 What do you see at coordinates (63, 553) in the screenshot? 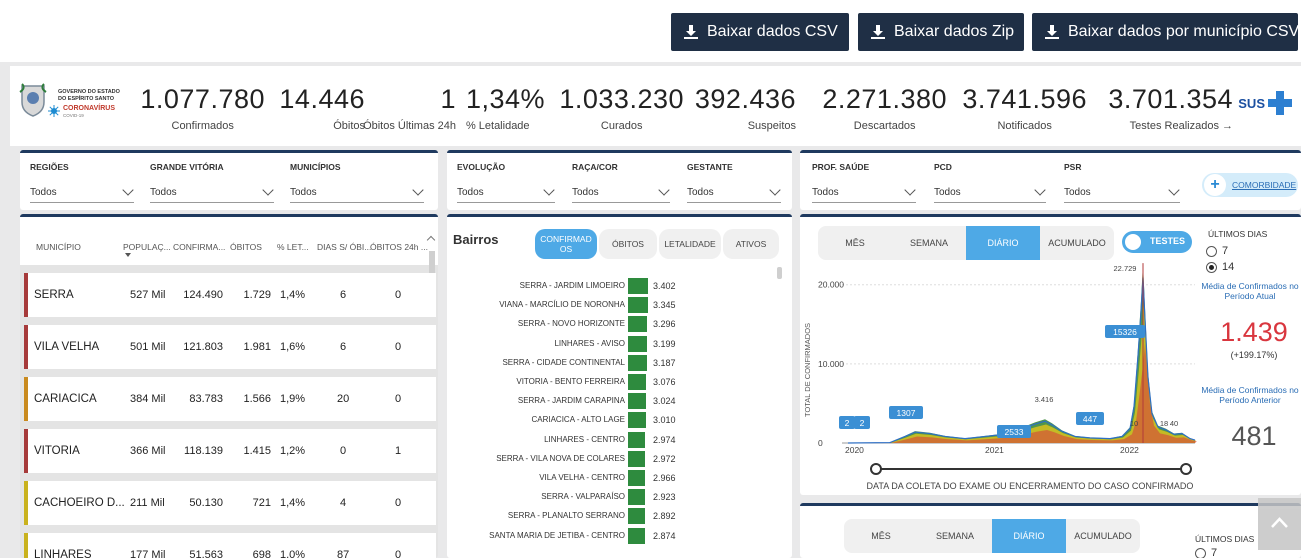
I see `cell-municipio: LINHARES` at bounding box center [63, 553].